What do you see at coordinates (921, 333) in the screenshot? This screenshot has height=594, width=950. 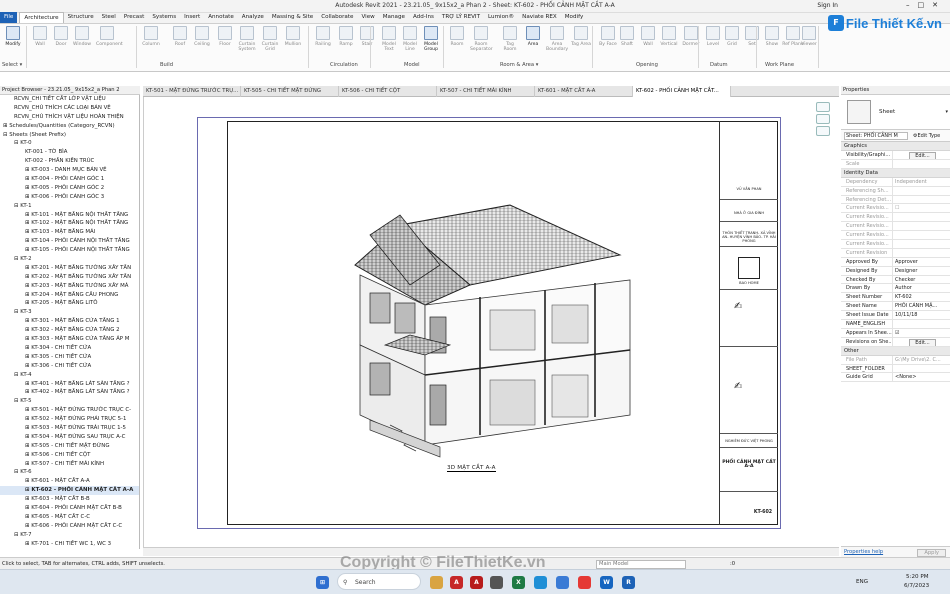 I see `property-value: ☑` at bounding box center [921, 333].